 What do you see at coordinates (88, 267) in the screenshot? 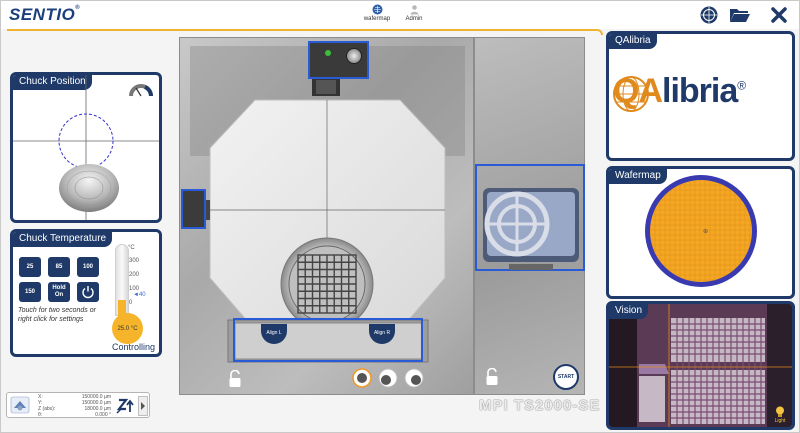
I see `preset-100-button: 100` at bounding box center [88, 267].